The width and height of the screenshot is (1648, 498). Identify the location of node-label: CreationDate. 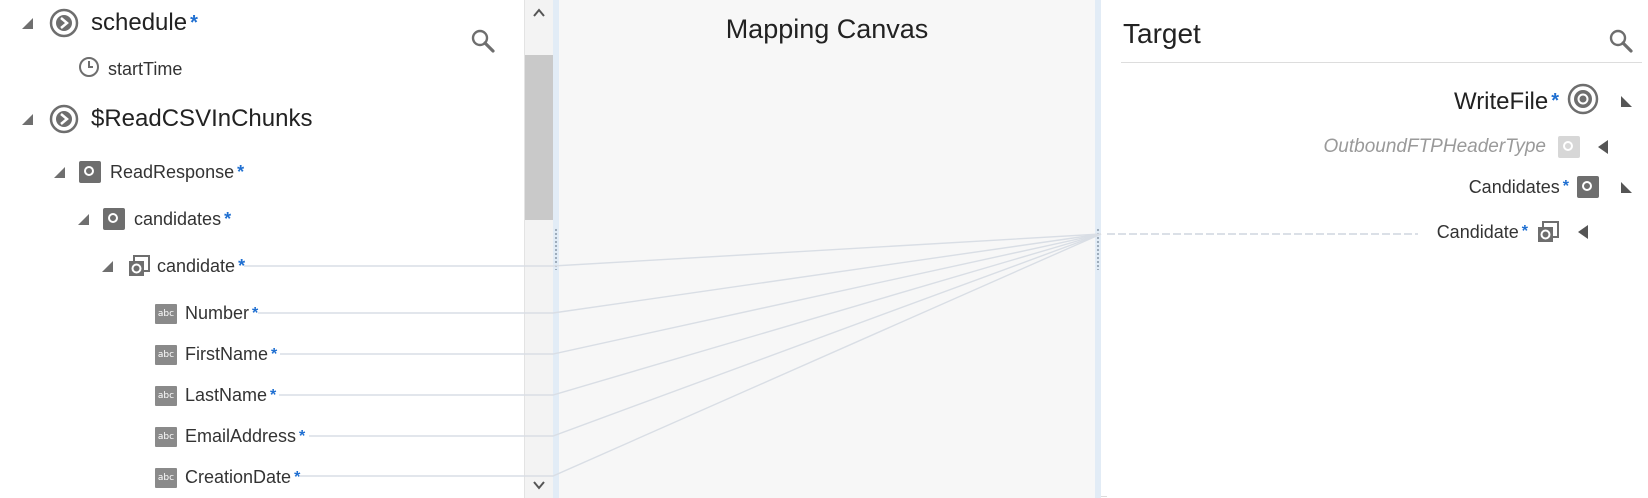
(238, 477).